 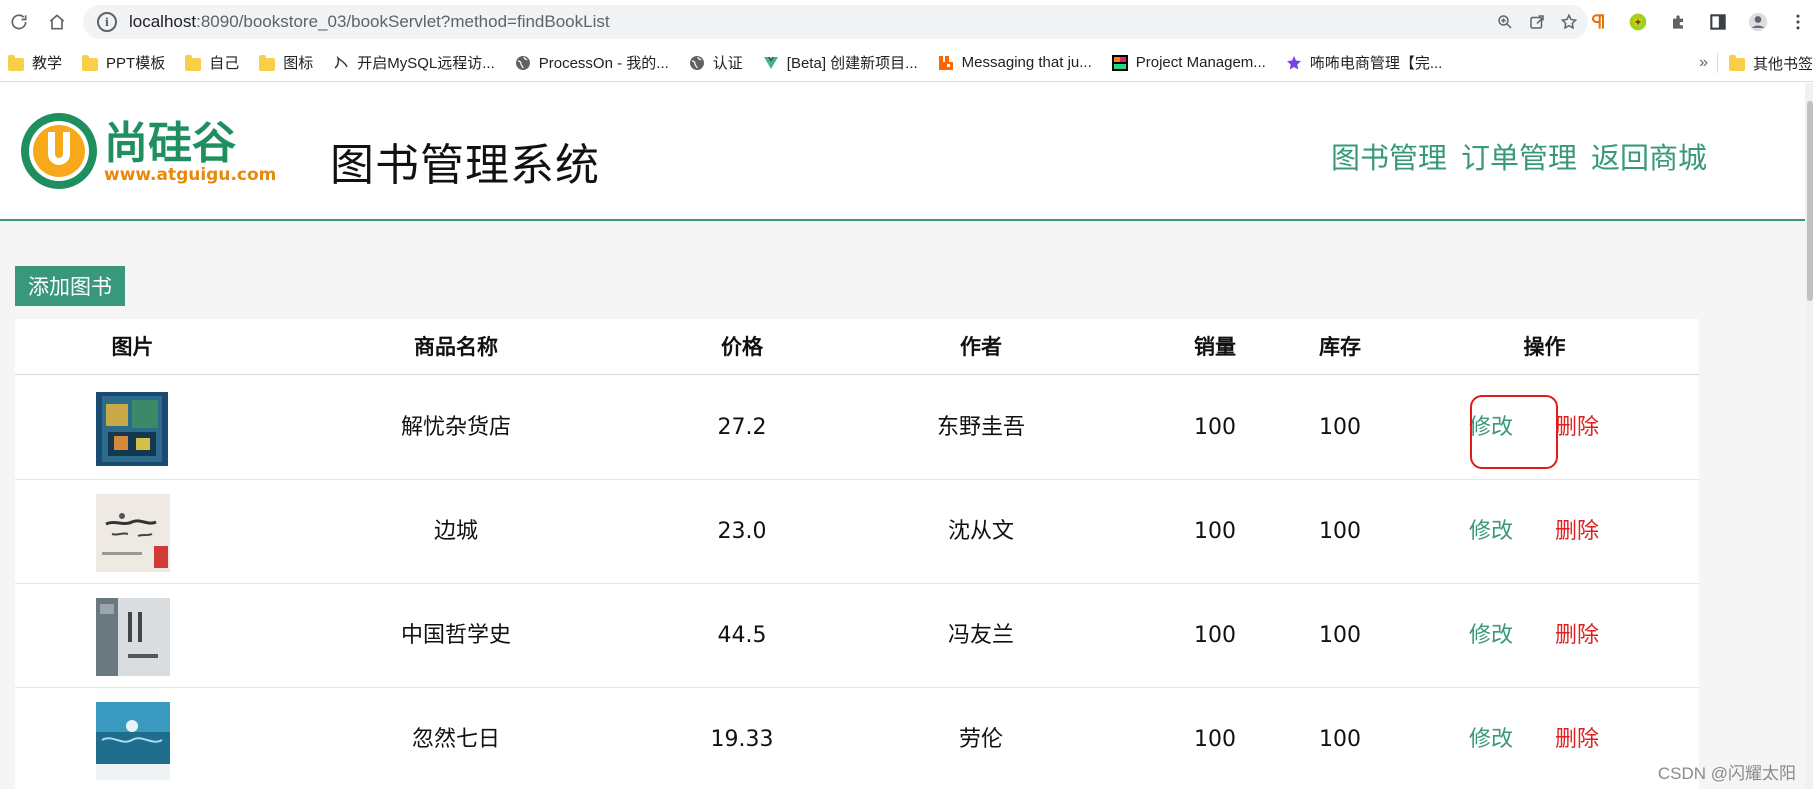 What do you see at coordinates (945, 62) in the screenshot?
I see `rabbitmq-icon` at bounding box center [945, 62].